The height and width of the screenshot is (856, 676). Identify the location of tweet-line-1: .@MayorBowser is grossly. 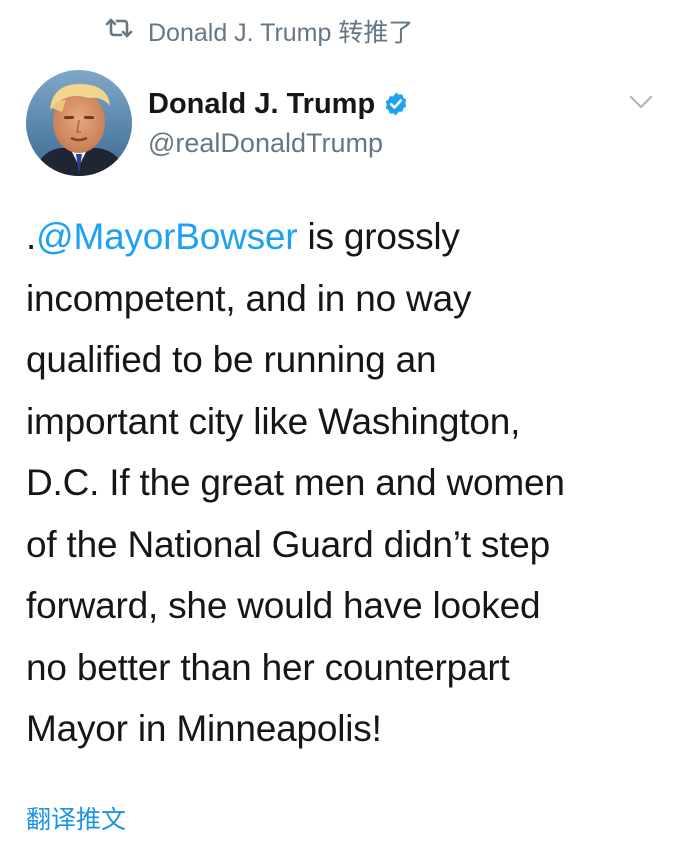
(336, 237).